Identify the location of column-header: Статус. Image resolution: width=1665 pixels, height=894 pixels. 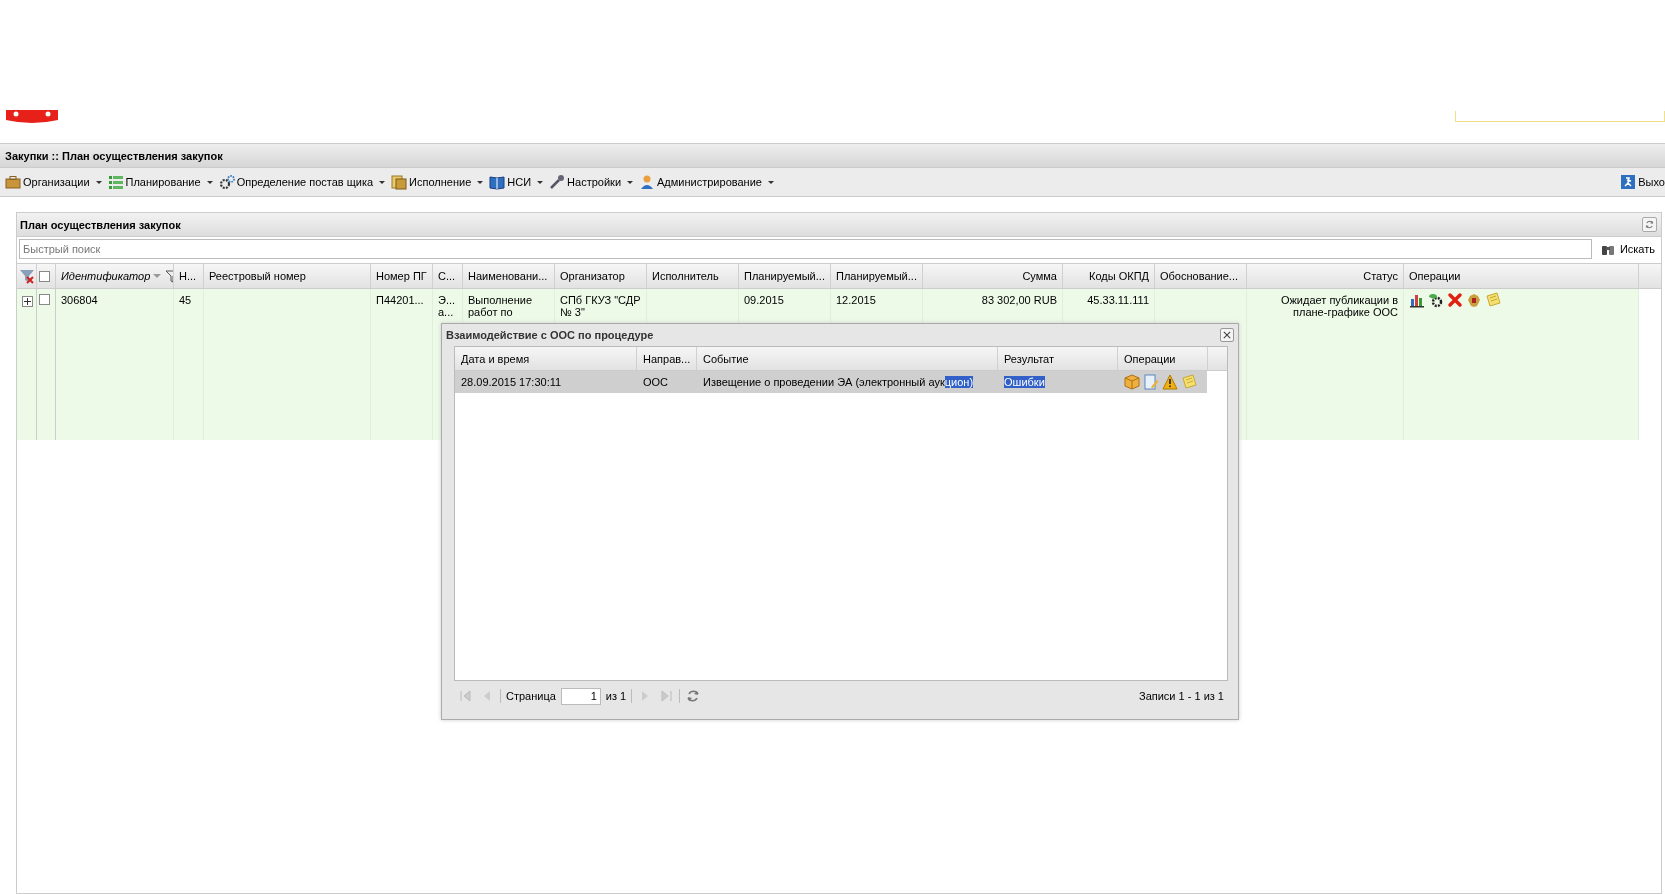
(1325, 276).